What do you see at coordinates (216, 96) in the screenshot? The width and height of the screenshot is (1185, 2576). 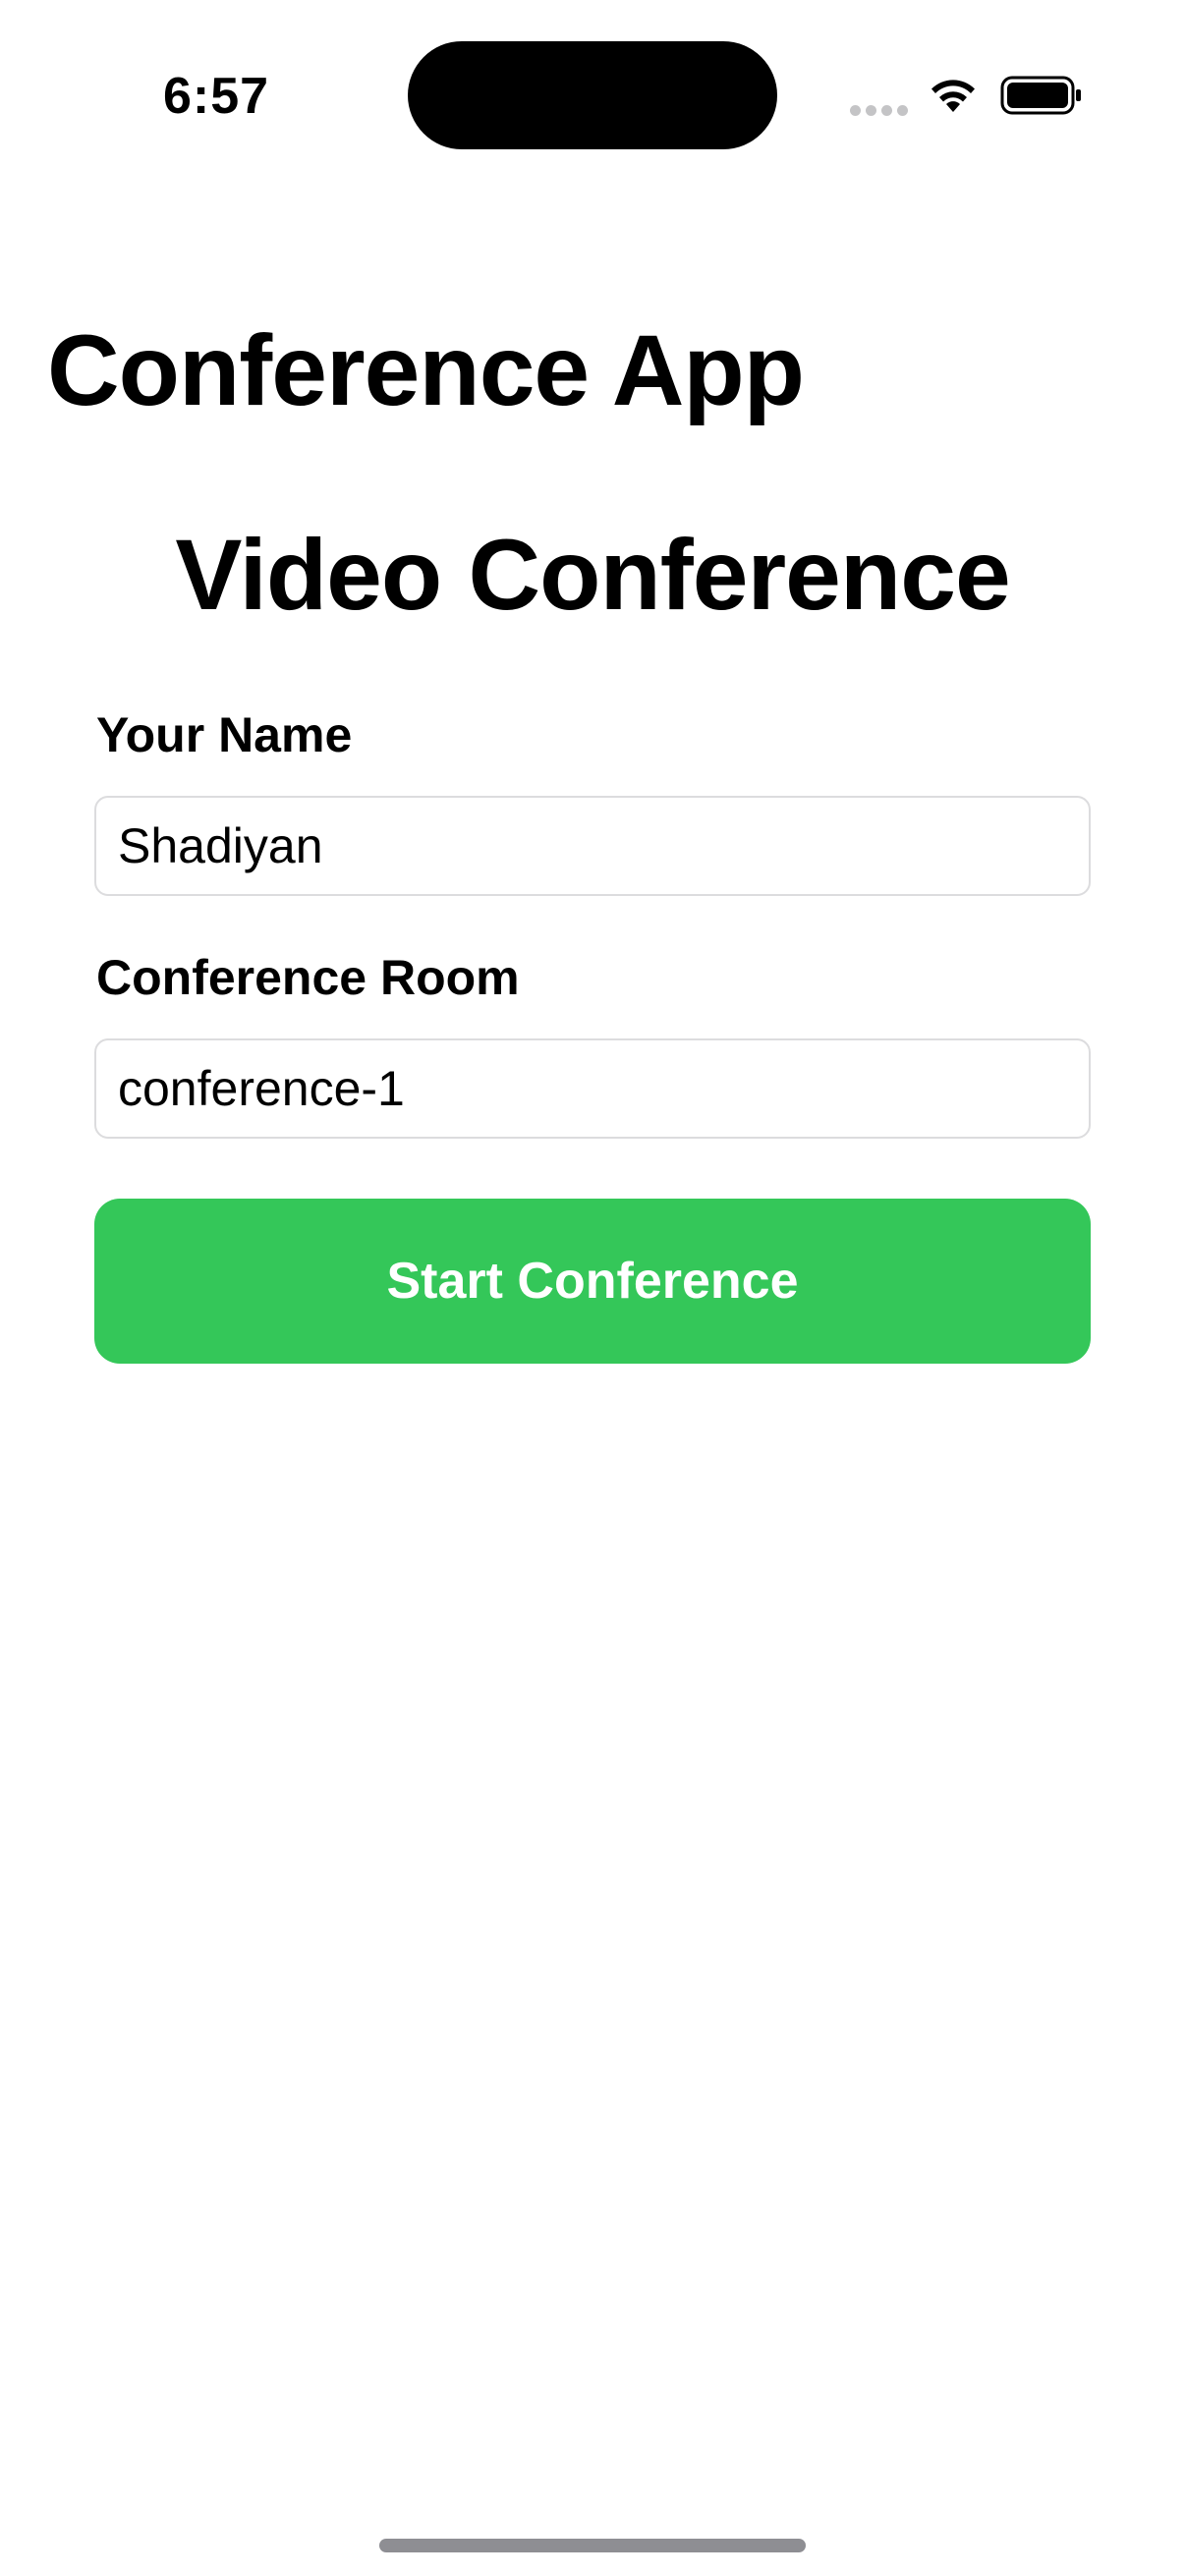 I see `status-time: 6:57` at bounding box center [216, 96].